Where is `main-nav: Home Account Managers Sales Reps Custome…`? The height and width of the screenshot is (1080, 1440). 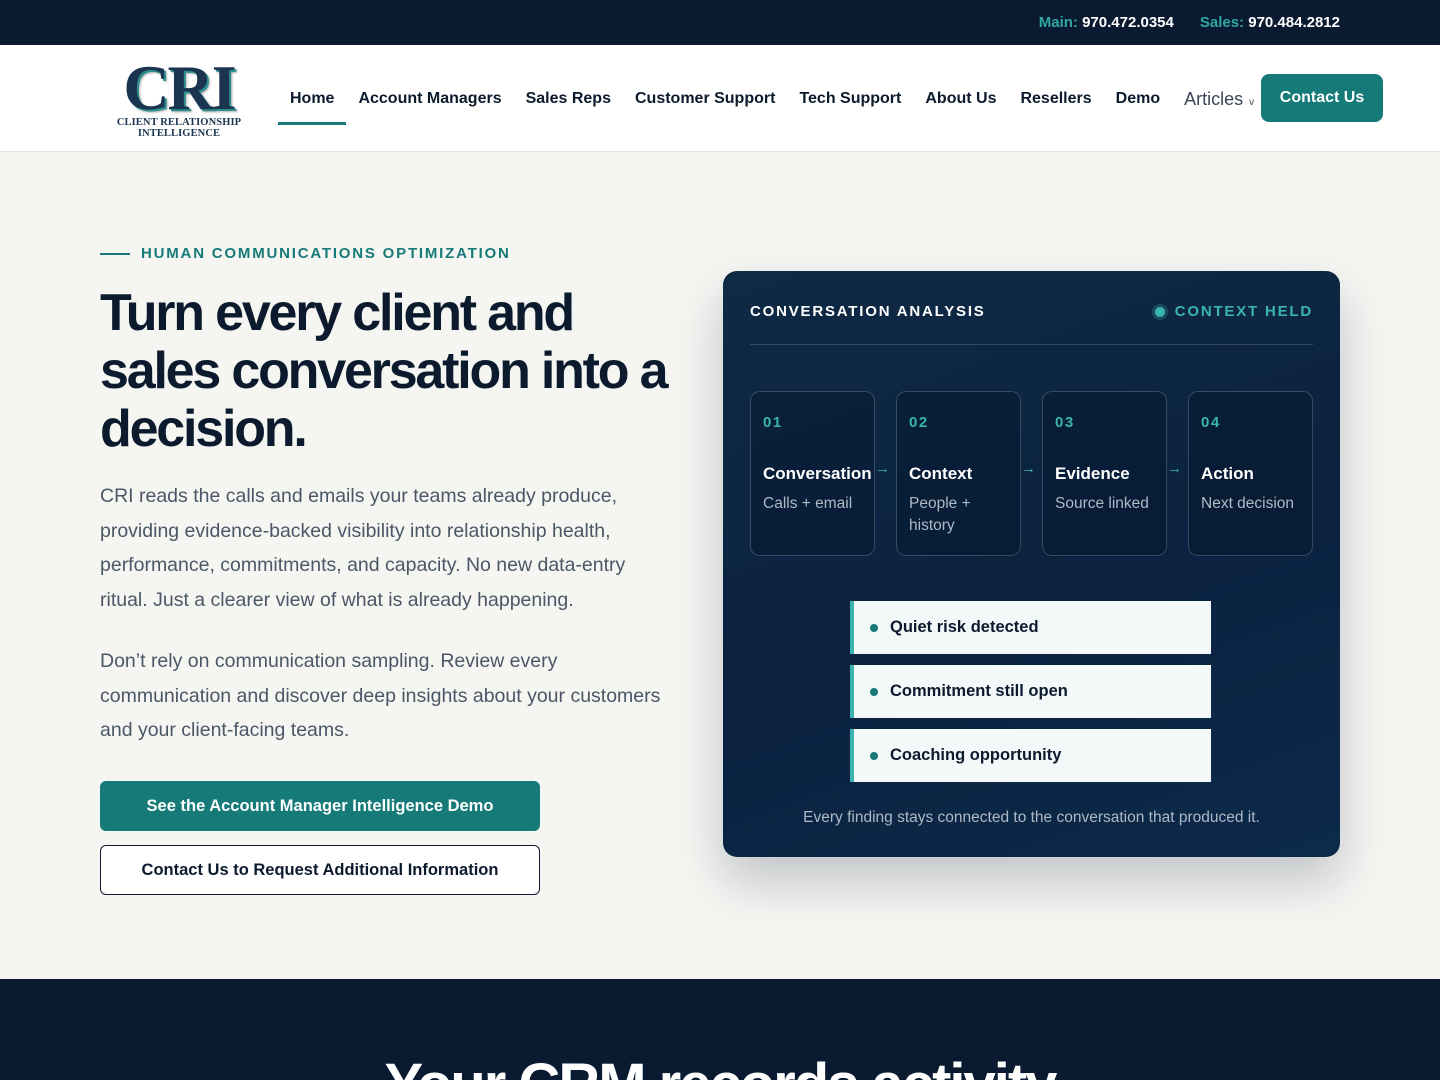 main-nav: Home Account Managers Sales Reps Custome… is located at coordinates (772, 98).